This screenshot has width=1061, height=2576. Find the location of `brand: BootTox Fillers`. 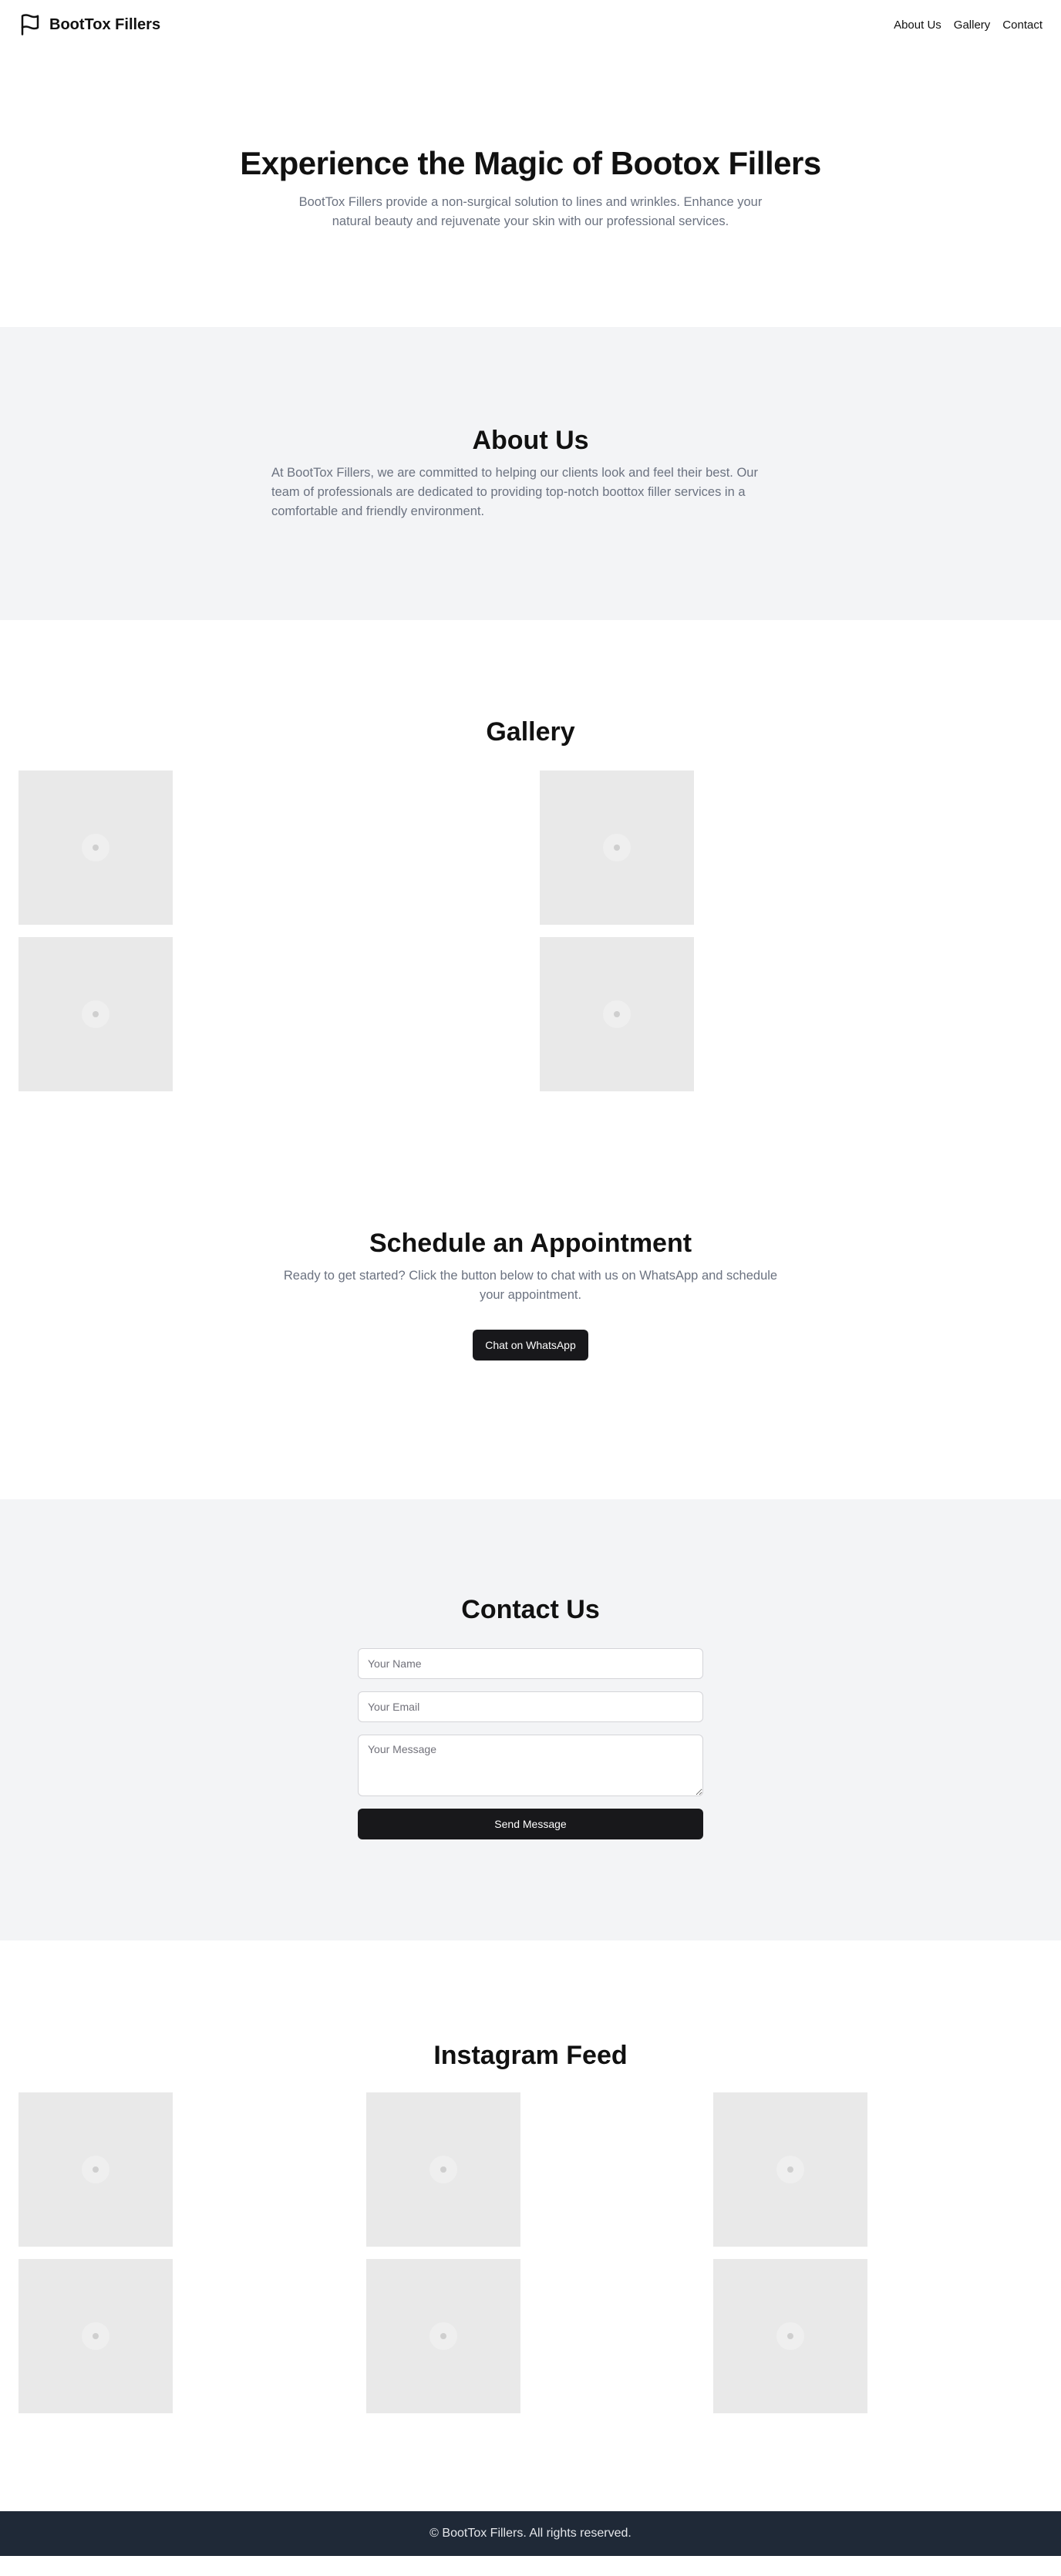

brand: BootTox Fillers is located at coordinates (89, 24).